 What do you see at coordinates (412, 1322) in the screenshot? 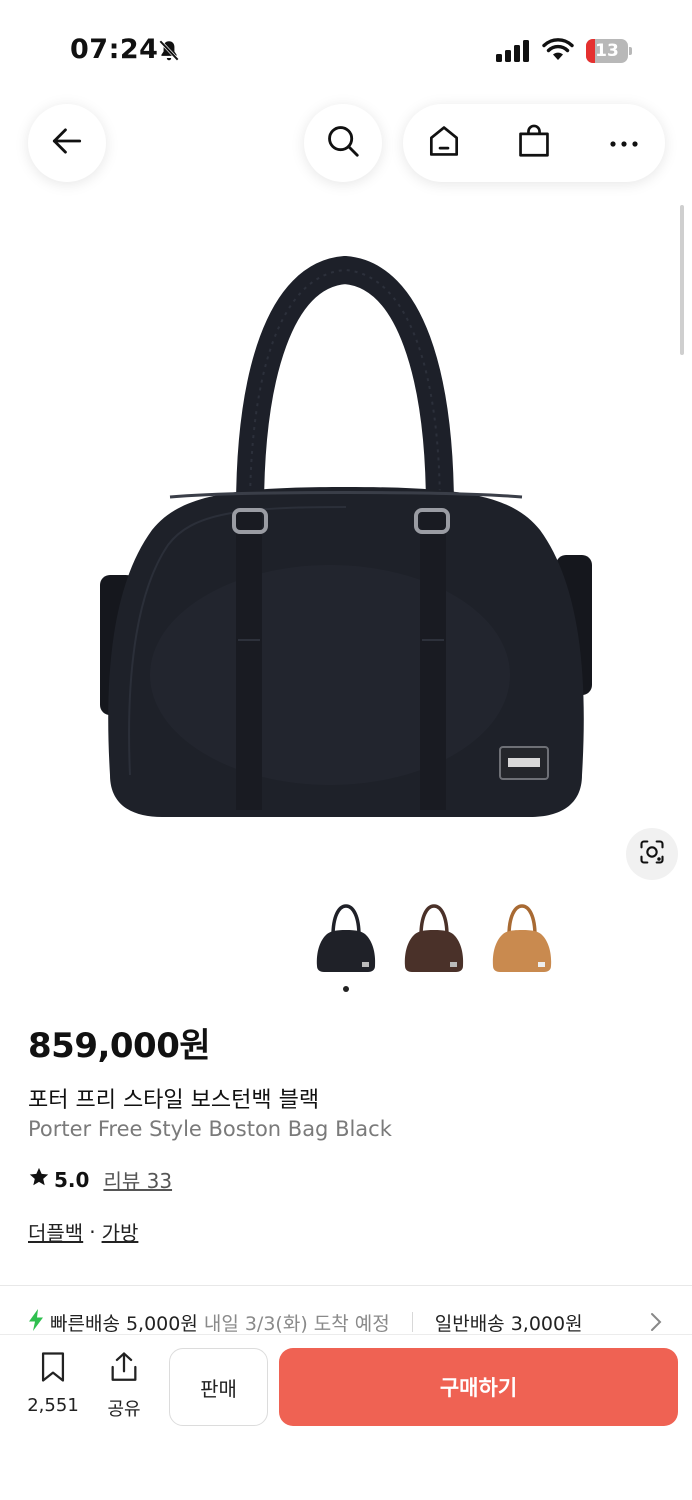
I see `shipping-separator` at bounding box center [412, 1322].